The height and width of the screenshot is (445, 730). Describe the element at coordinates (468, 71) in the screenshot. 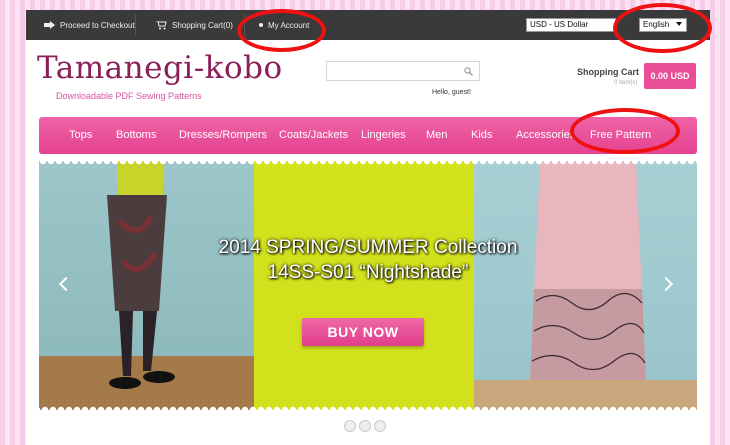

I see `search-icon` at that location.